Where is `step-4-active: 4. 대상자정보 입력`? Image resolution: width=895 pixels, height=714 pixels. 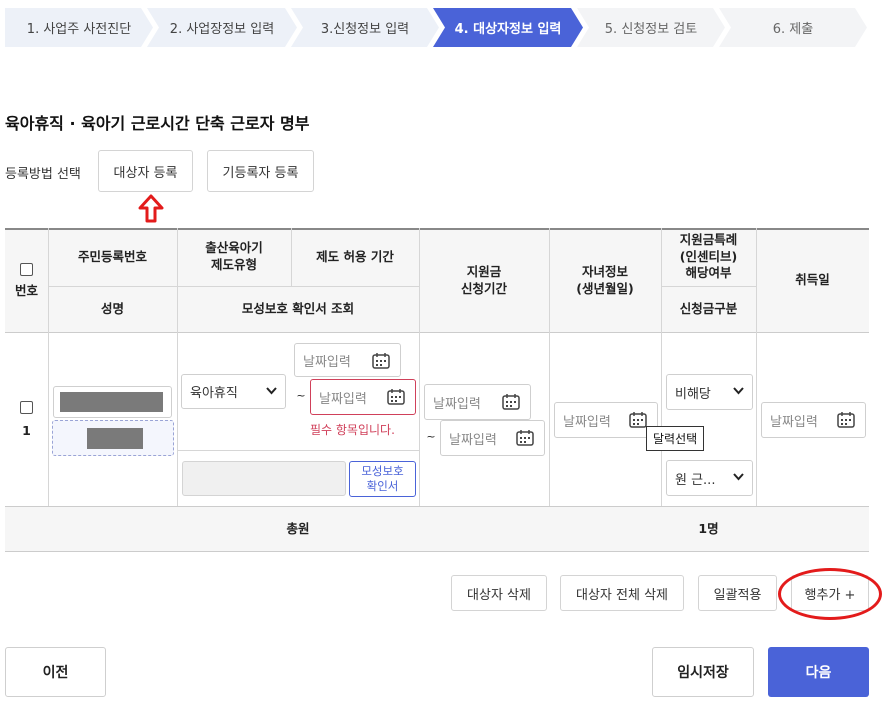
step-4-active: 4. 대상자정보 입력 is located at coordinates (508, 27).